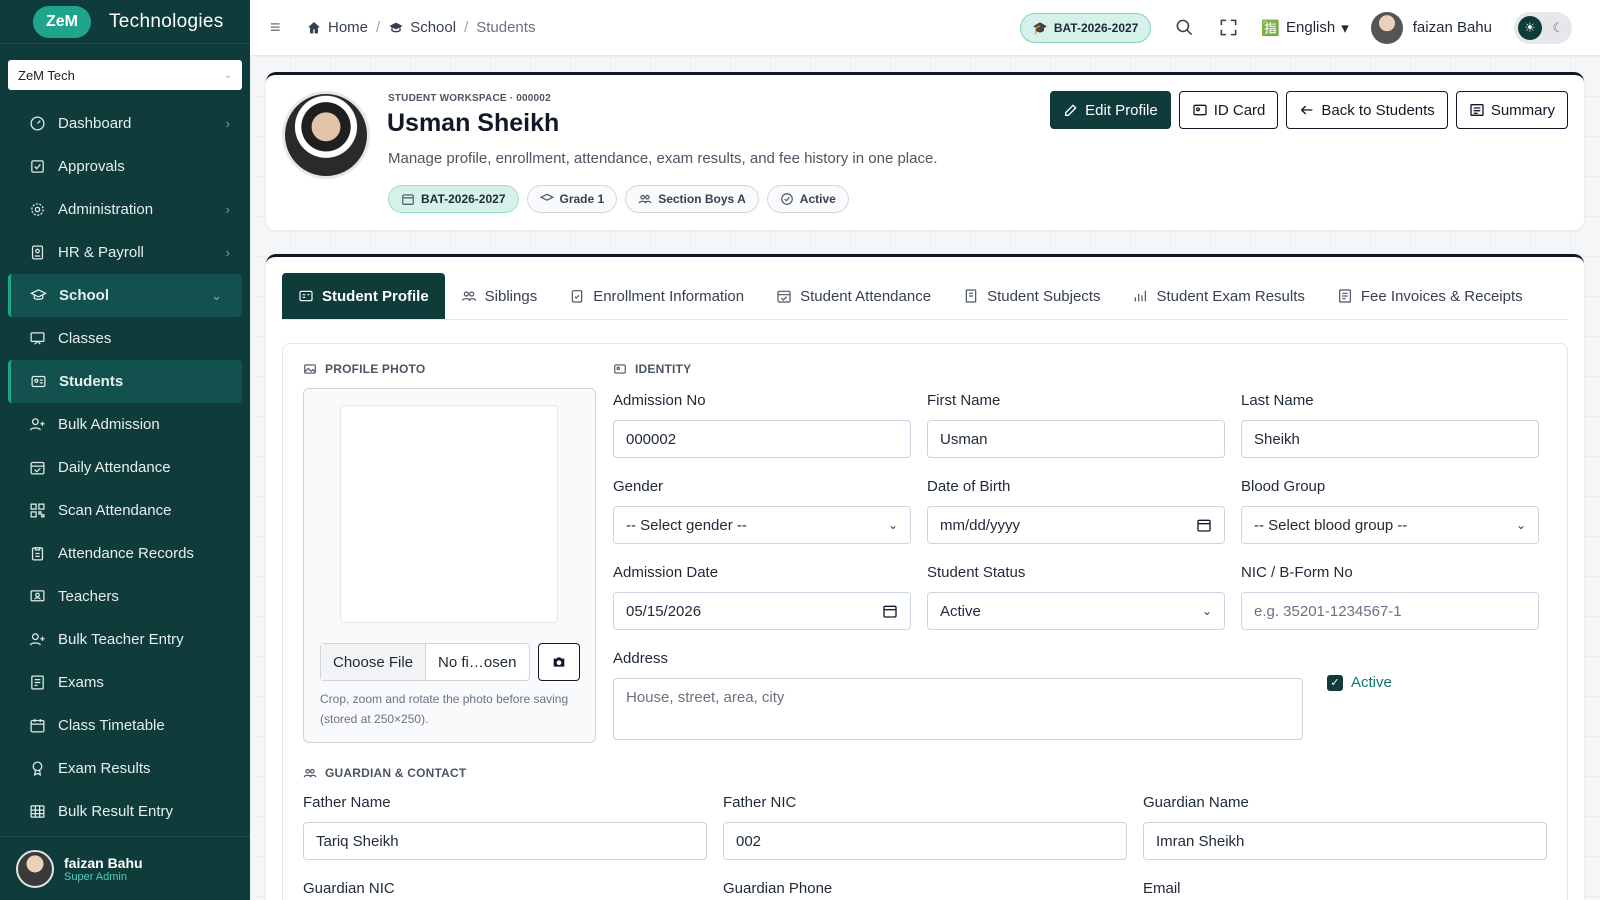 This screenshot has height=900, width=1600. I want to click on guardian-name-field: Guardian Name Imran Sheikh, so click(1345, 827).